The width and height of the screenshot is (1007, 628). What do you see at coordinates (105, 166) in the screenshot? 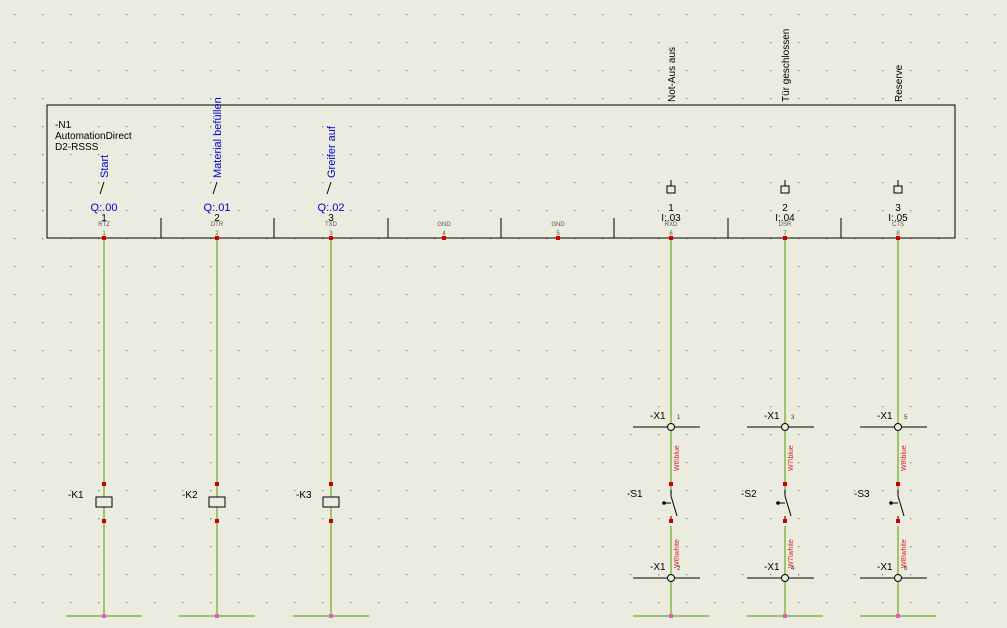
I see `output-comment: Start` at bounding box center [105, 166].